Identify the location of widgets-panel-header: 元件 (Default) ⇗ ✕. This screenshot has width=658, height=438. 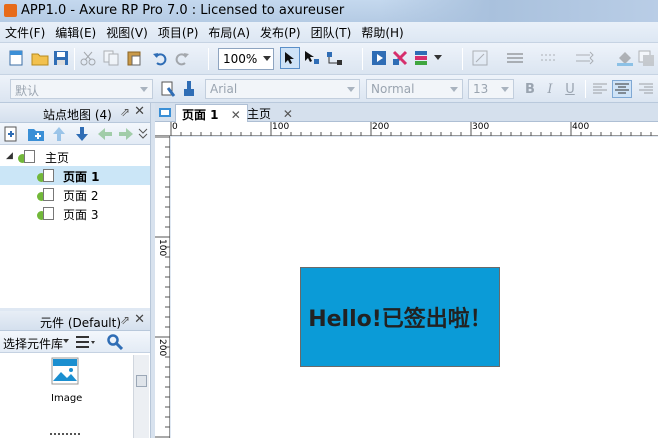
(75, 321).